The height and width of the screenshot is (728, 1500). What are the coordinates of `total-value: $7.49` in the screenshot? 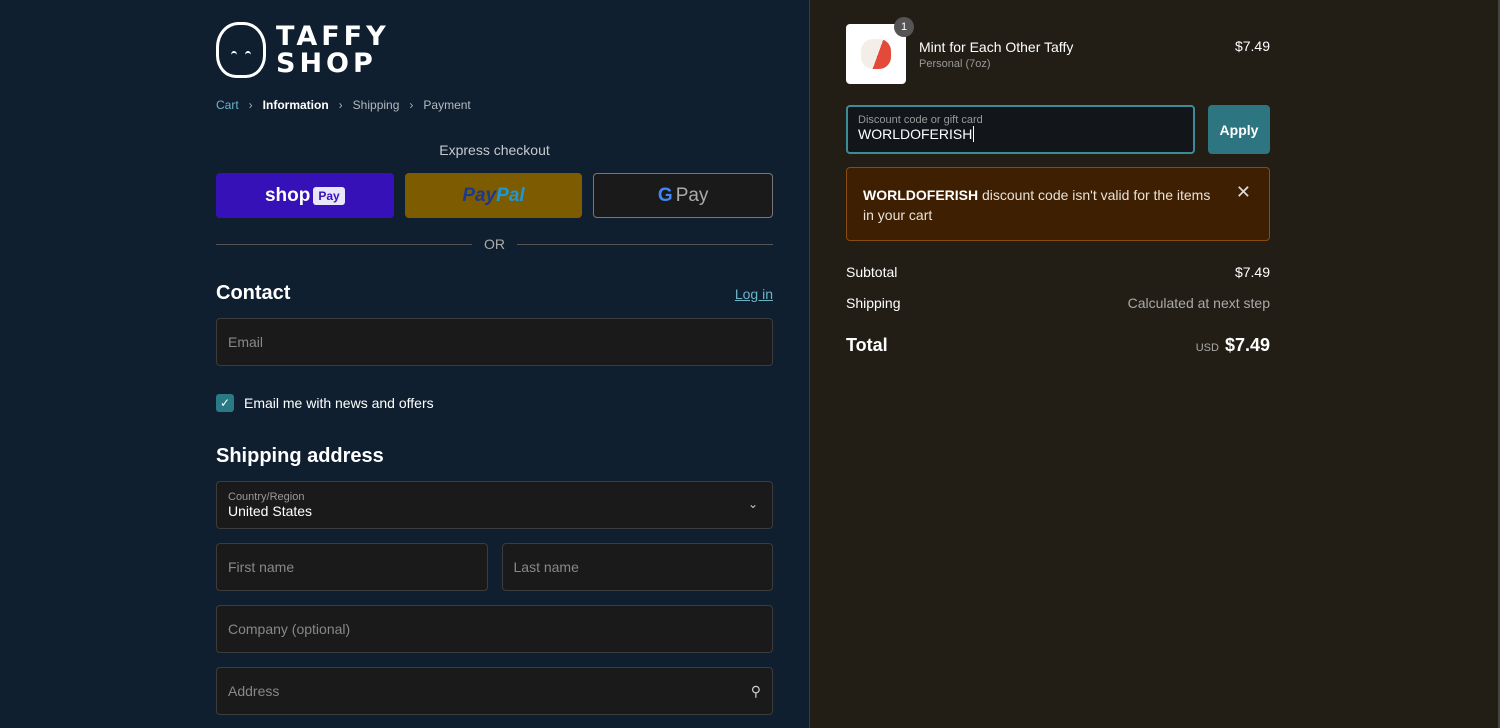 It's located at (1247, 345).